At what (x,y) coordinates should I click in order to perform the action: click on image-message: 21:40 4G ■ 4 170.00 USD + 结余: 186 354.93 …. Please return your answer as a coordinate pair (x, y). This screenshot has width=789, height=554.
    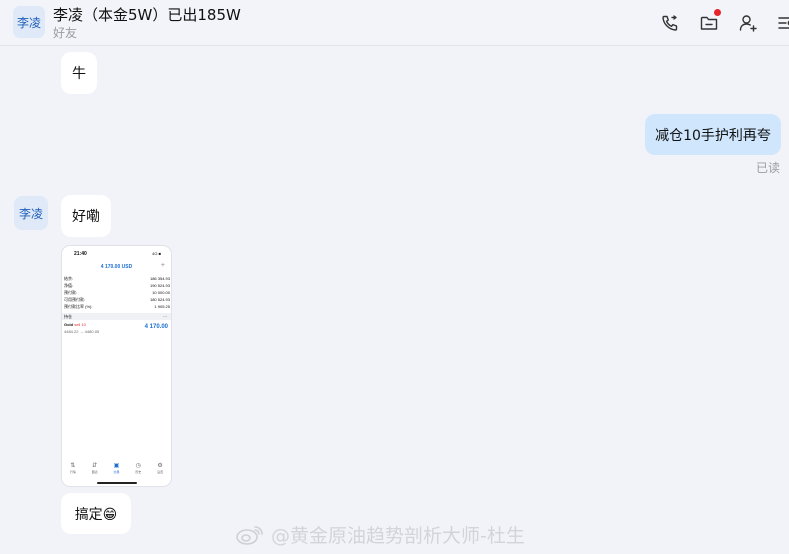
    Looking at the image, I should click on (116, 366).